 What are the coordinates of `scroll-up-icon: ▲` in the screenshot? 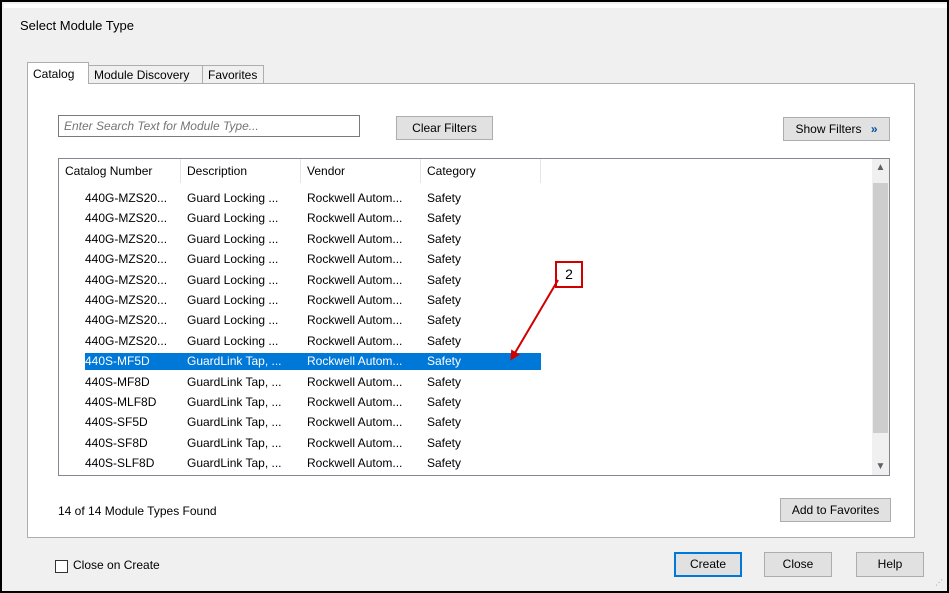 It's located at (880, 167).